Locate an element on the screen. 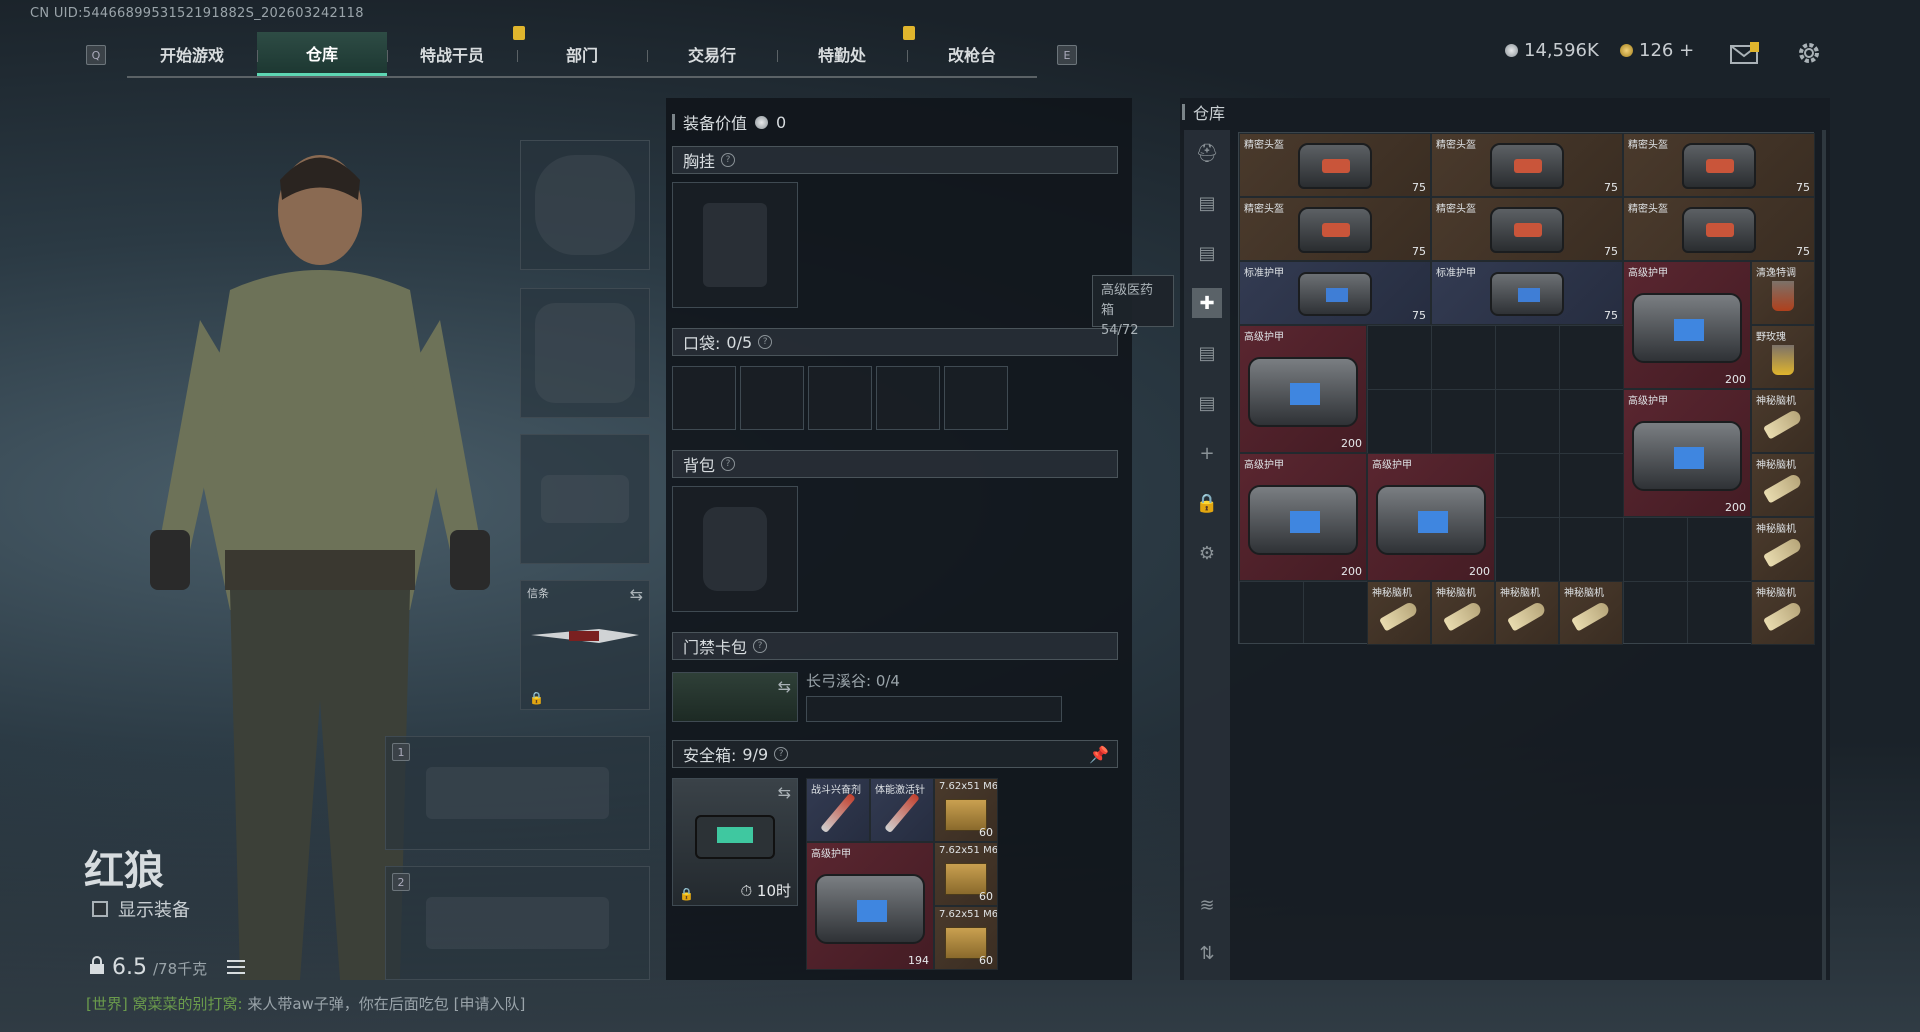 The width and height of the screenshot is (1920, 1032). warehouse-medkit-icon: ✚ is located at coordinates (1207, 303).